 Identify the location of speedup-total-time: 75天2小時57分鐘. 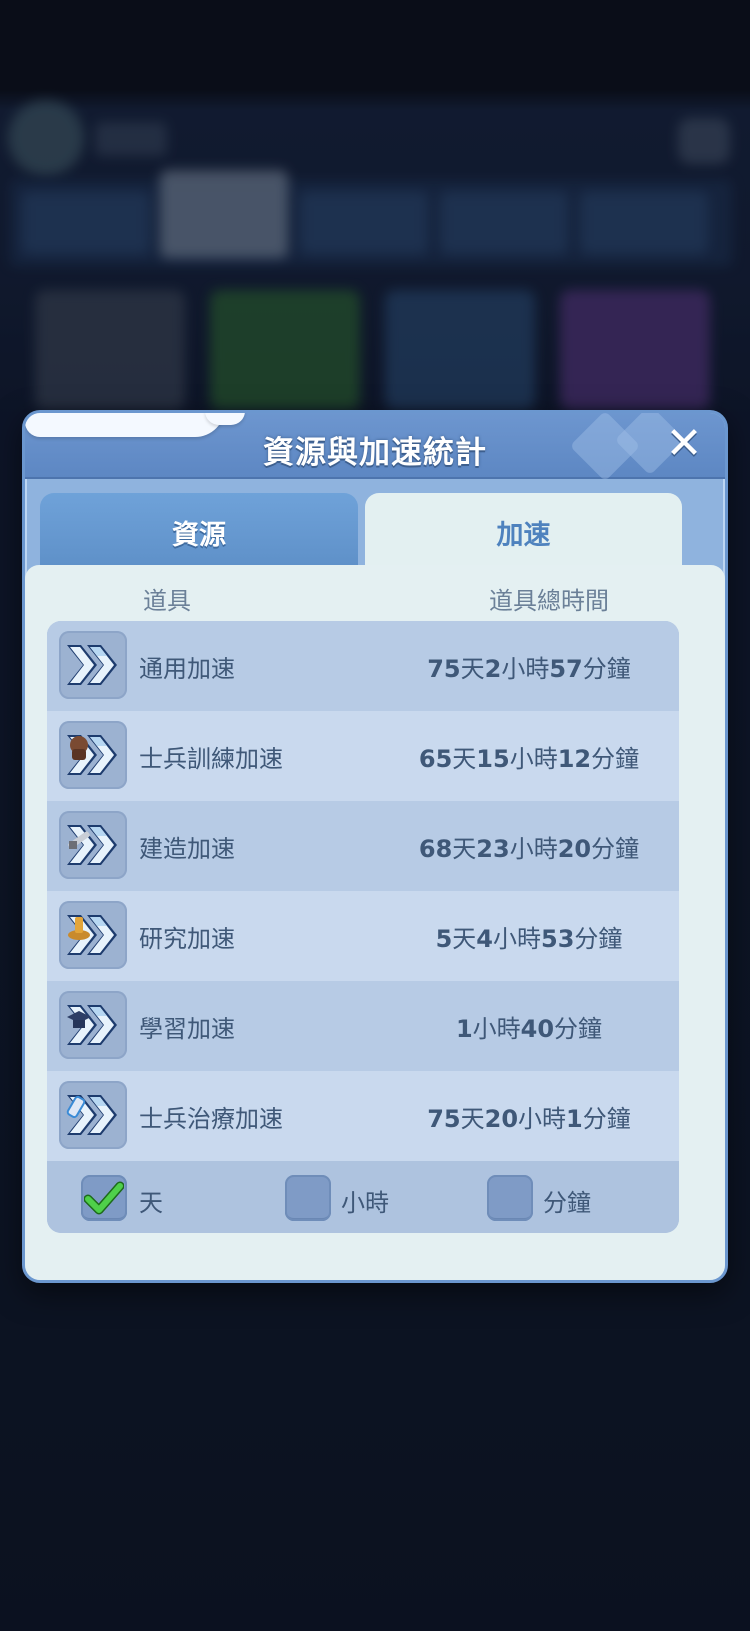
(529, 668).